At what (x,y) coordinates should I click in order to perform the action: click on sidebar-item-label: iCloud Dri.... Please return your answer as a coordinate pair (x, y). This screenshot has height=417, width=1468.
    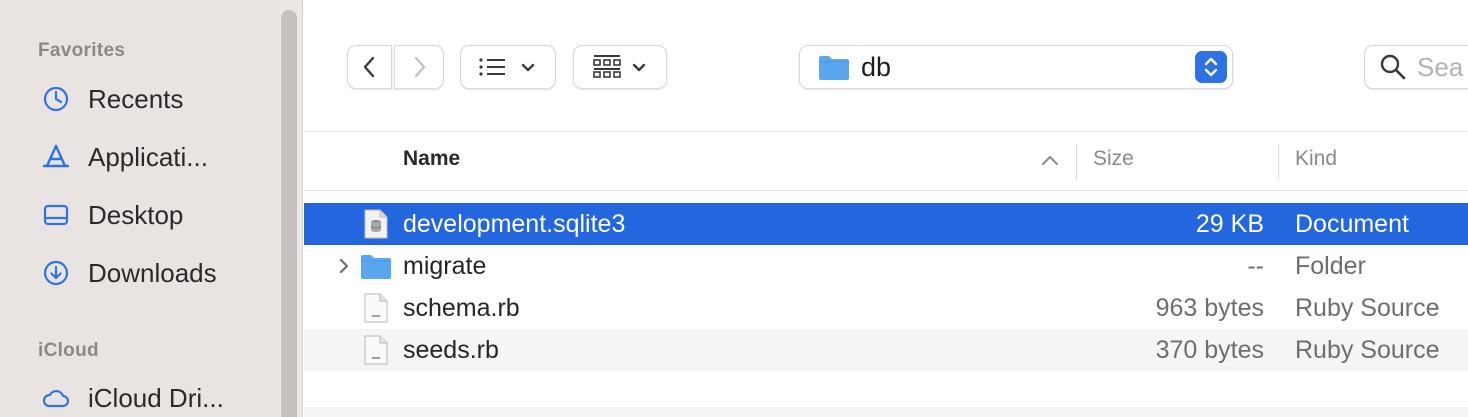
    Looking at the image, I should click on (156, 397).